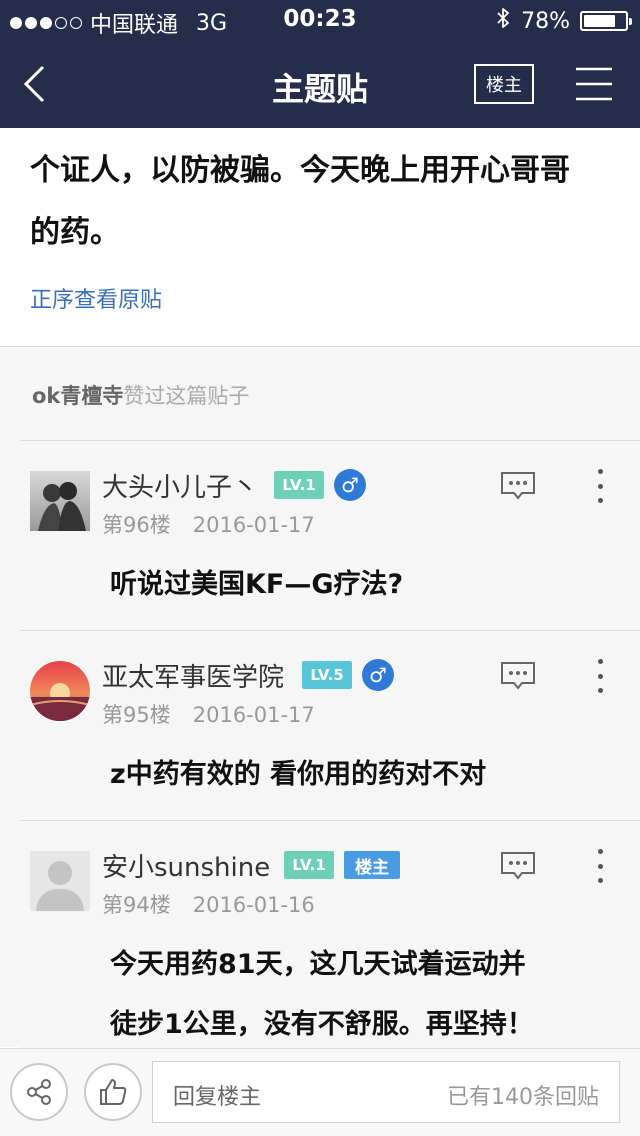  I want to click on reply-count: 已有140条回贴, so click(523, 1097).